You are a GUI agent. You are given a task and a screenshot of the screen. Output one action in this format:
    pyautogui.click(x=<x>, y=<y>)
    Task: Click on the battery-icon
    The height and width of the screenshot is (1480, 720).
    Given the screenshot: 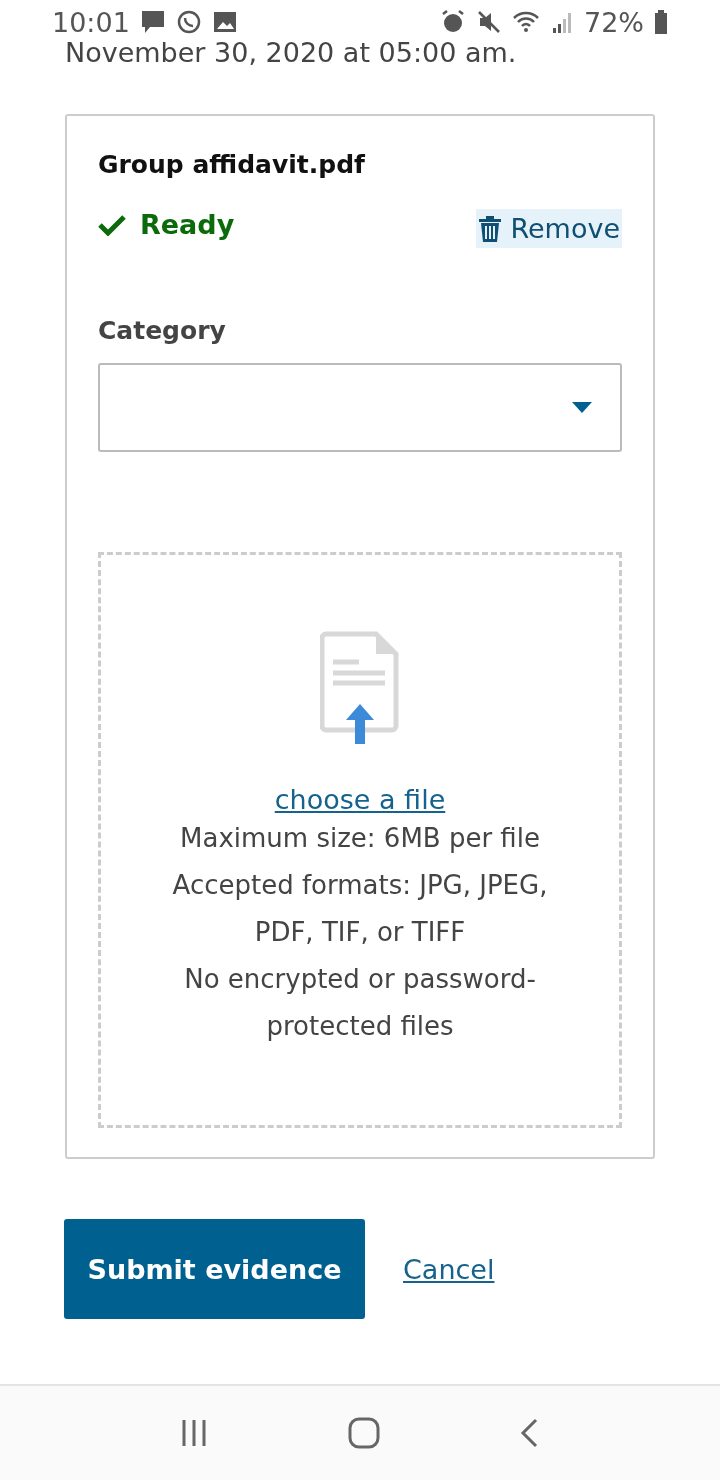 What is the action you would take?
    pyautogui.click(x=661, y=22)
    